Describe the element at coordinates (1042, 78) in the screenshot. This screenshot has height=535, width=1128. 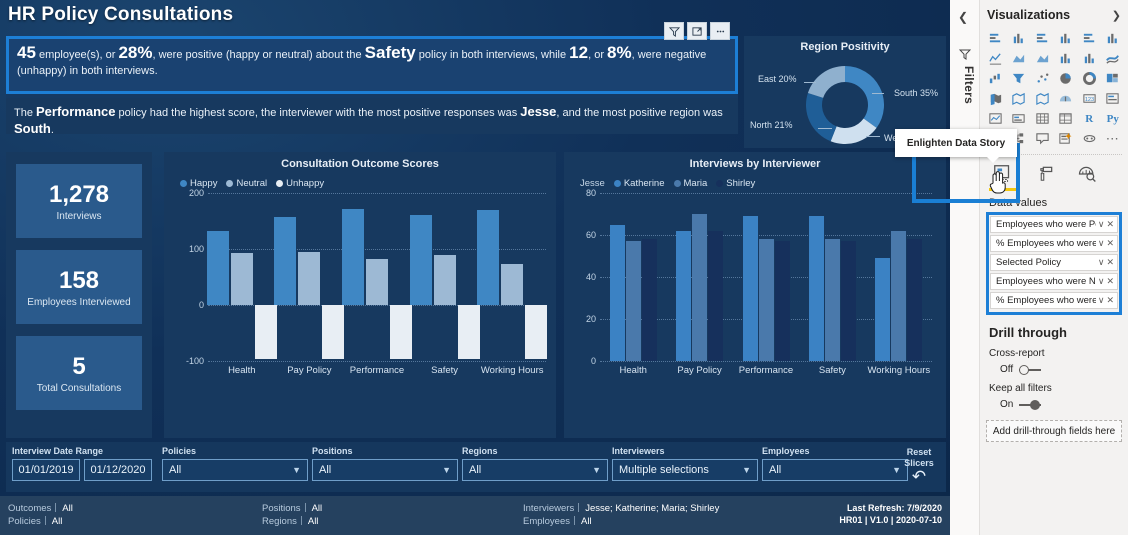
I see `scatter-chart-icon` at that location.